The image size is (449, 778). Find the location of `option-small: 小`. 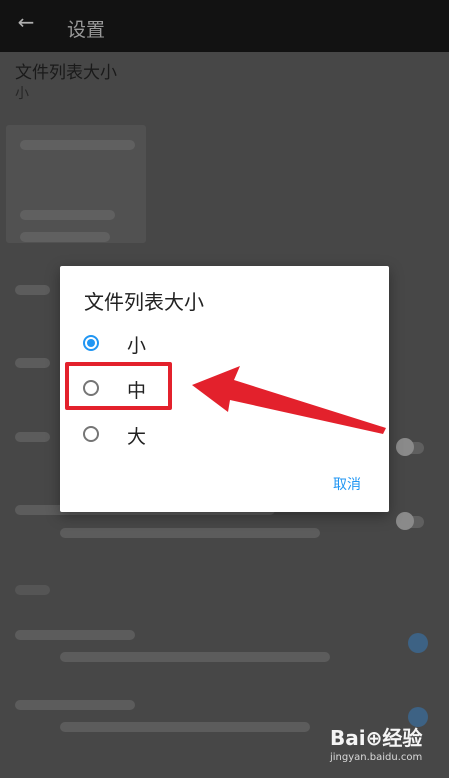

option-small: 小 is located at coordinates (224, 346).